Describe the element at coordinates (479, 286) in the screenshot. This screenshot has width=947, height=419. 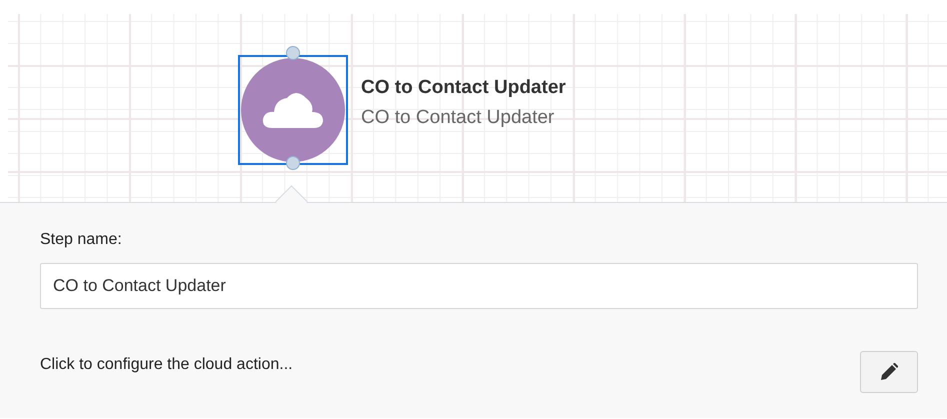
I see `step-name-field: CO to Contact Updater` at that location.